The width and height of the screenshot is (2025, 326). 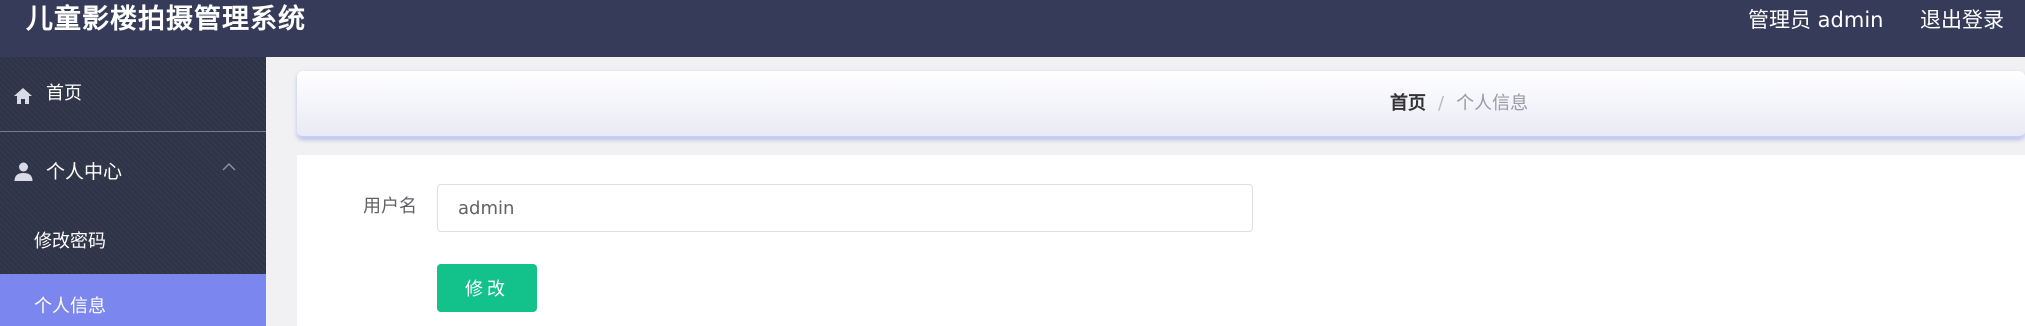 I want to click on breadcrumb: 首页 / 个人信息, so click(x=1459, y=104).